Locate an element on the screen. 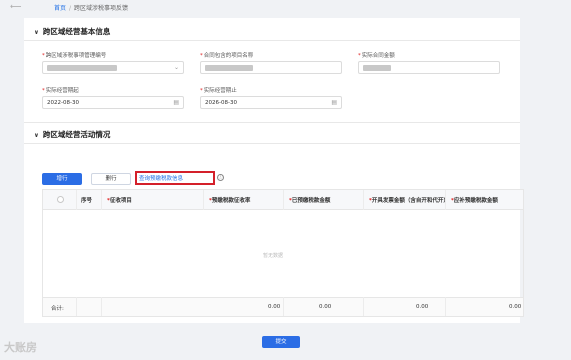 The width and height of the screenshot is (571, 360). total-prepaid: 0.00 is located at coordinates (325, 307).